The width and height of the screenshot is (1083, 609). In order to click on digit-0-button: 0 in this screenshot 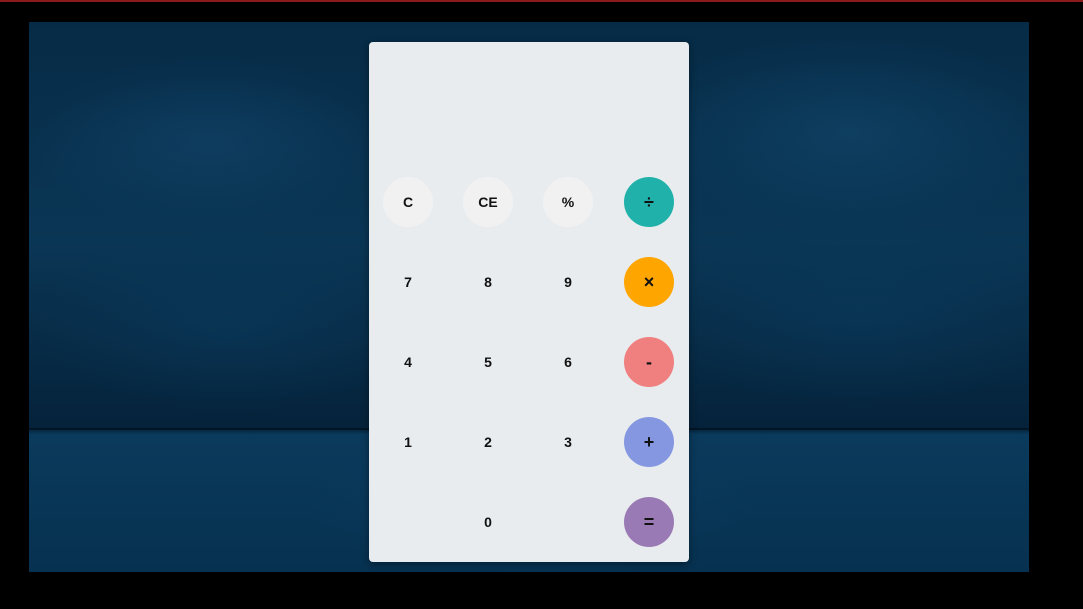, I will do `click(488, 522)`.